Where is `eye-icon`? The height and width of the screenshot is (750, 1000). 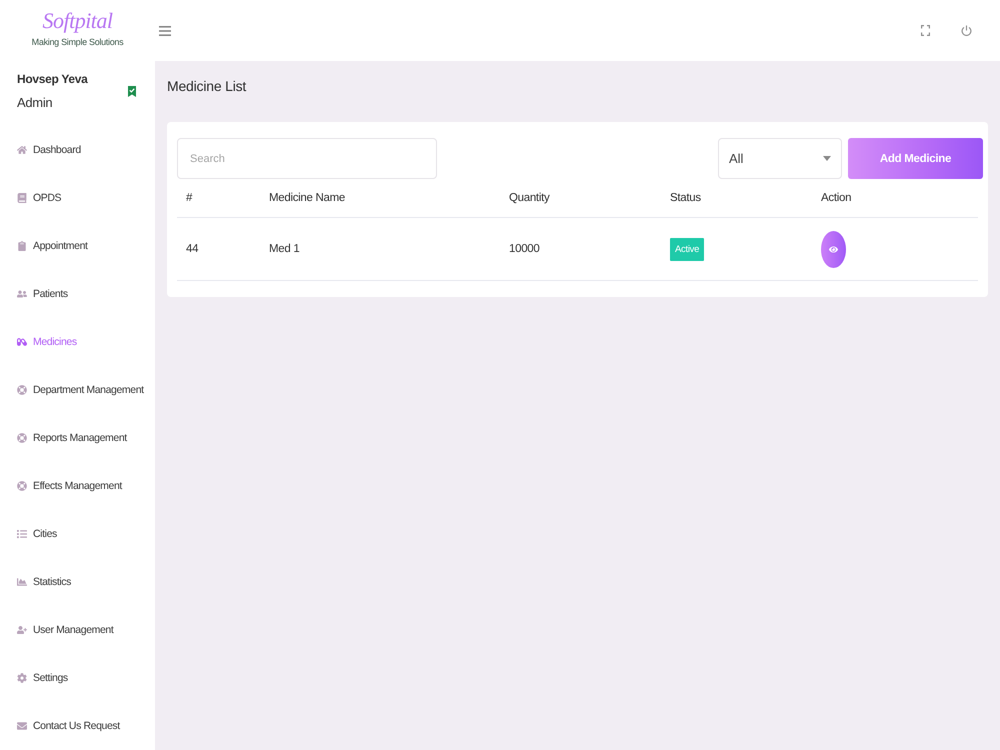
eye-icon is located at coordinates (833, 249).